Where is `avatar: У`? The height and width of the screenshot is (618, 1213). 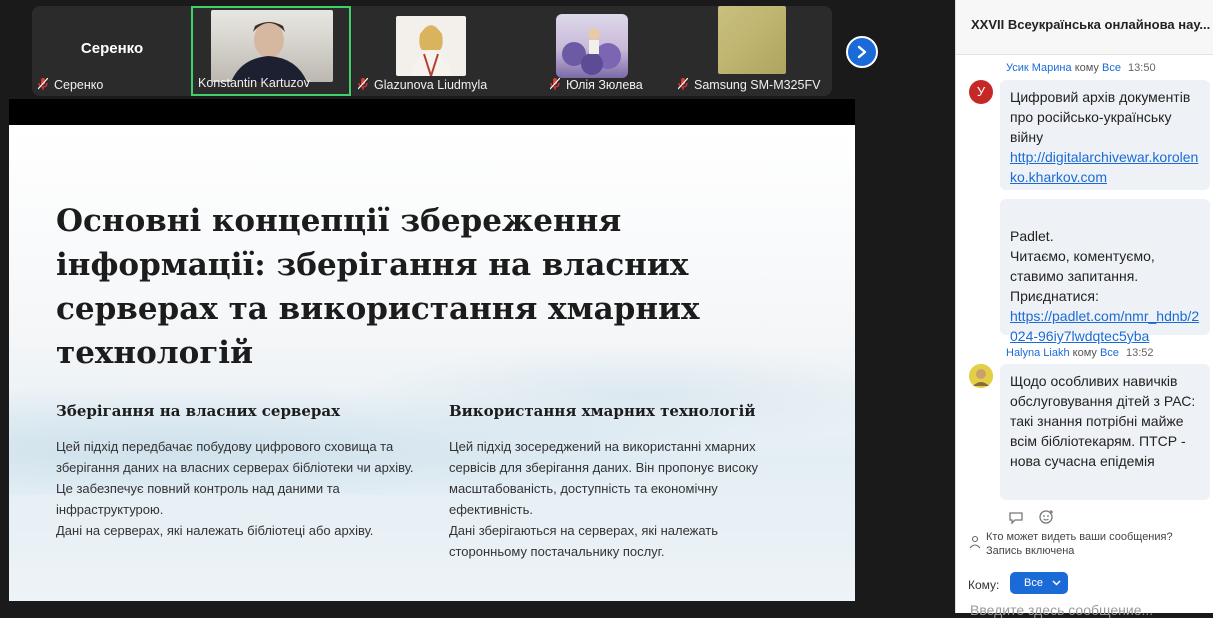 avatar: У is located at coordinates (981, 92).